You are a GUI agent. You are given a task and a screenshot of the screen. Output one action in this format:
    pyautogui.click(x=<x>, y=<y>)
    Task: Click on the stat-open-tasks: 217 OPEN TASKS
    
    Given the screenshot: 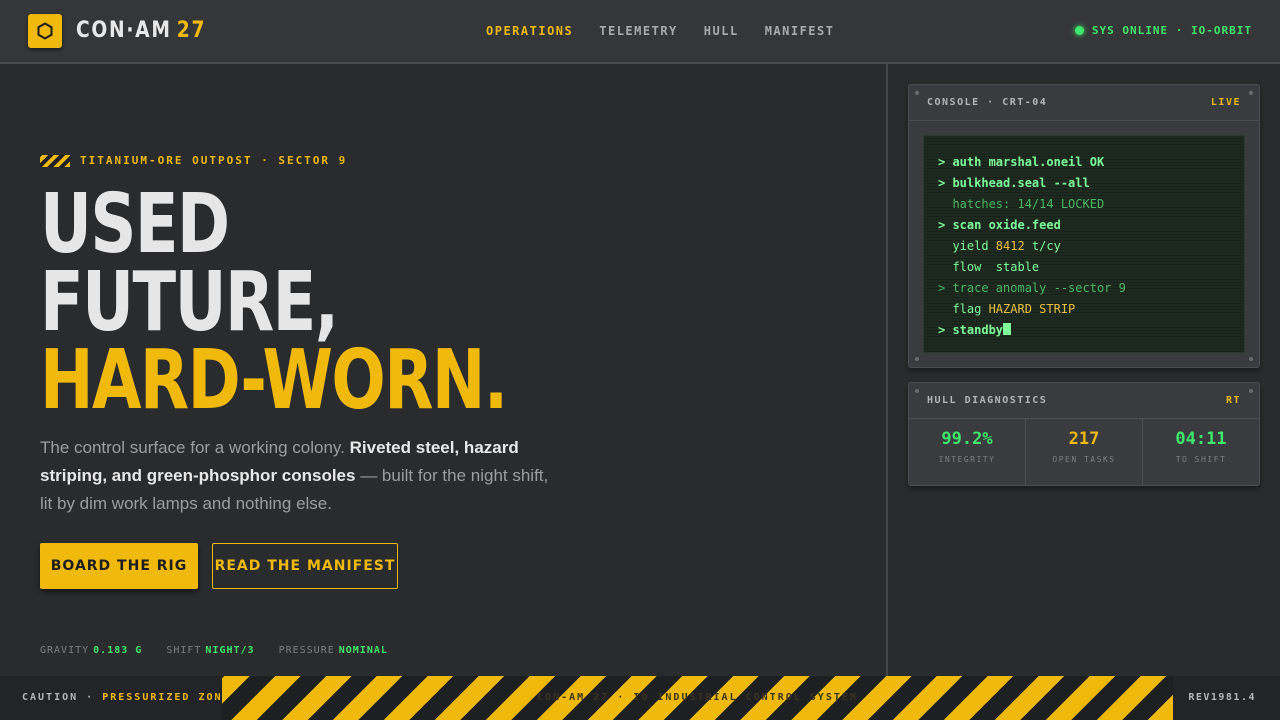 What is the action you would take?
    pyautogui.click(x=1084, y=452)
    